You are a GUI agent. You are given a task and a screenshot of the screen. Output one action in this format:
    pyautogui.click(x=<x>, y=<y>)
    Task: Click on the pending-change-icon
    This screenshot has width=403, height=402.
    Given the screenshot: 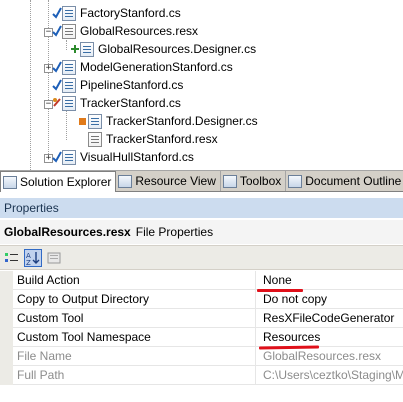 What is the action you would take?
    pyautogui.click(x=83, y=121)
    